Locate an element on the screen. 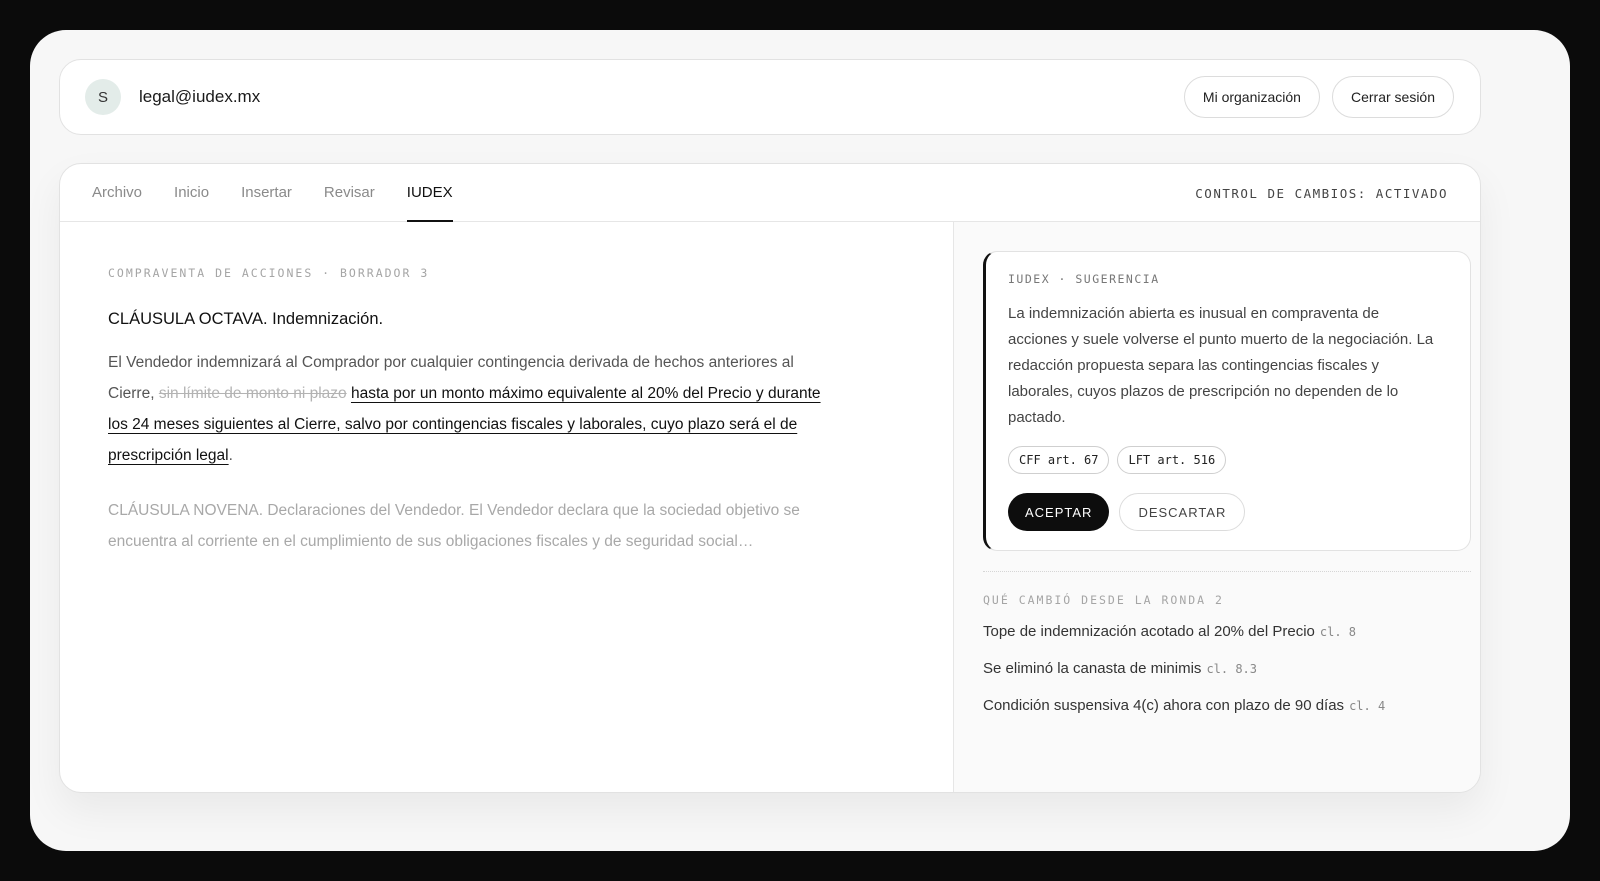 The width and height of the screenshot is (1600, 881). account-actions: Mi organización Cerrar sesión is located at coordinates (1318, 97).